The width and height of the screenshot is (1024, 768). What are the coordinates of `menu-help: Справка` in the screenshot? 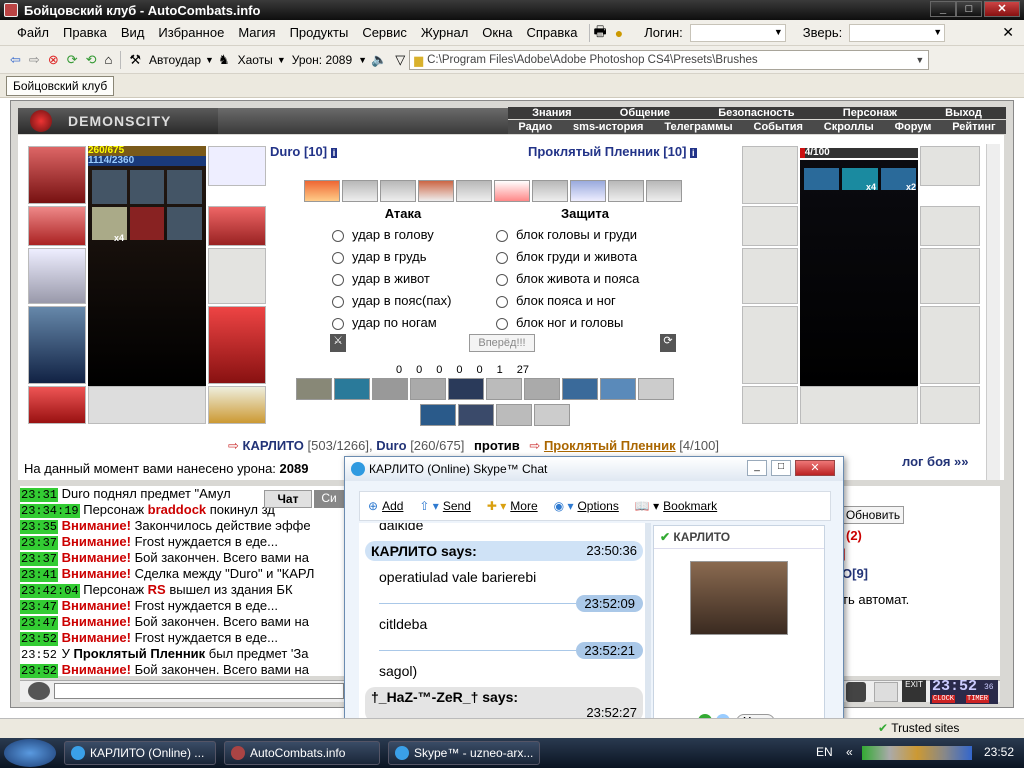 It's located at (552, 32).